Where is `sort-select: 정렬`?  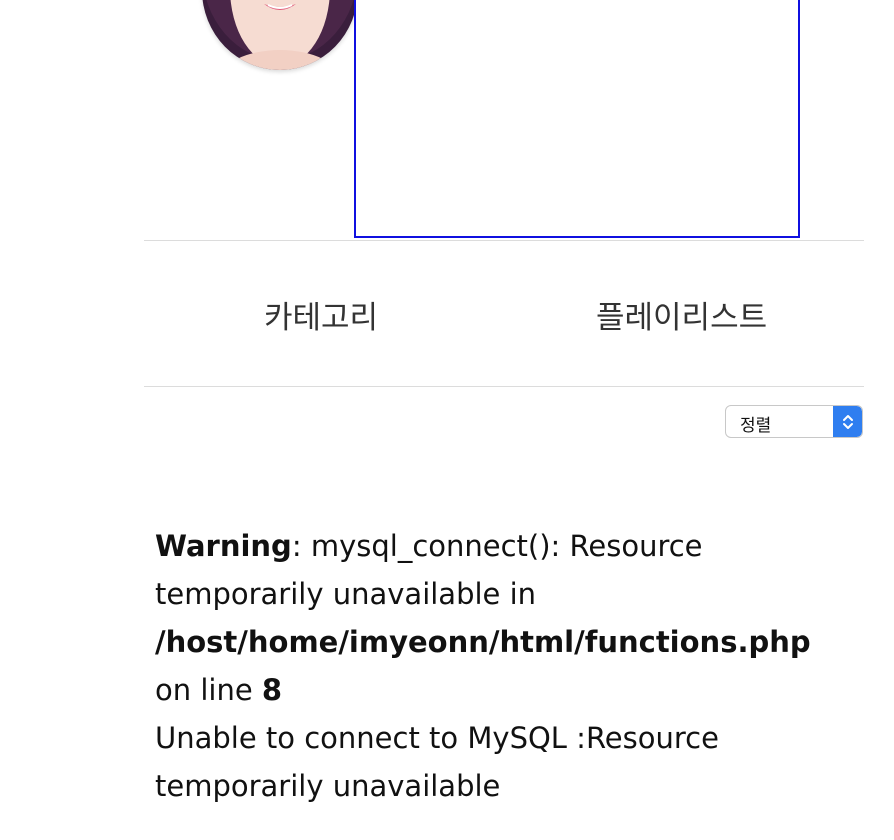
sort-select: 정렬 is located at coordinates (794, 421).